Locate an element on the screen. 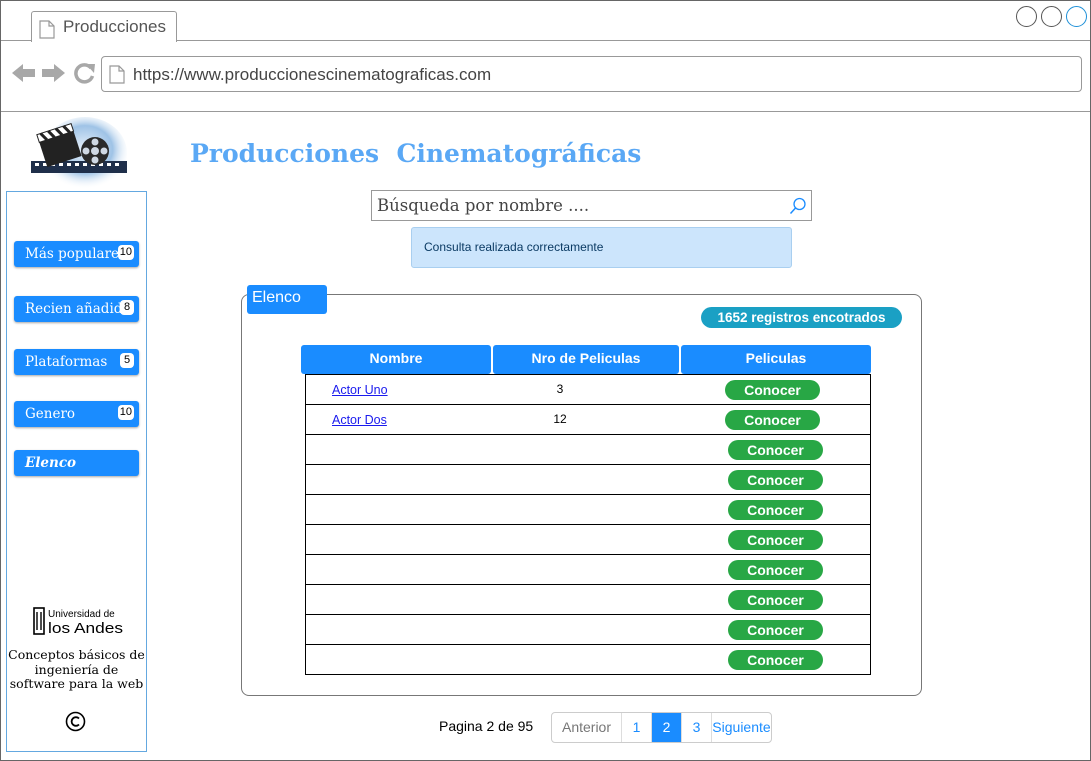 This screenshot has width=1091, height=761. copyright-icon is located at coordinates (75, 721).